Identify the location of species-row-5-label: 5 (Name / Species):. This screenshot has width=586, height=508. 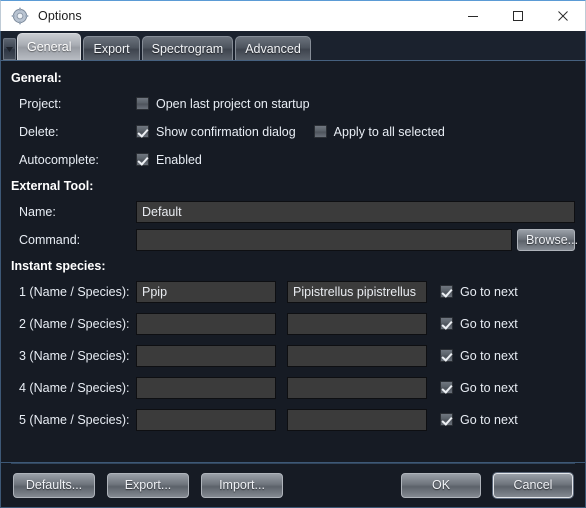
(74, 419).